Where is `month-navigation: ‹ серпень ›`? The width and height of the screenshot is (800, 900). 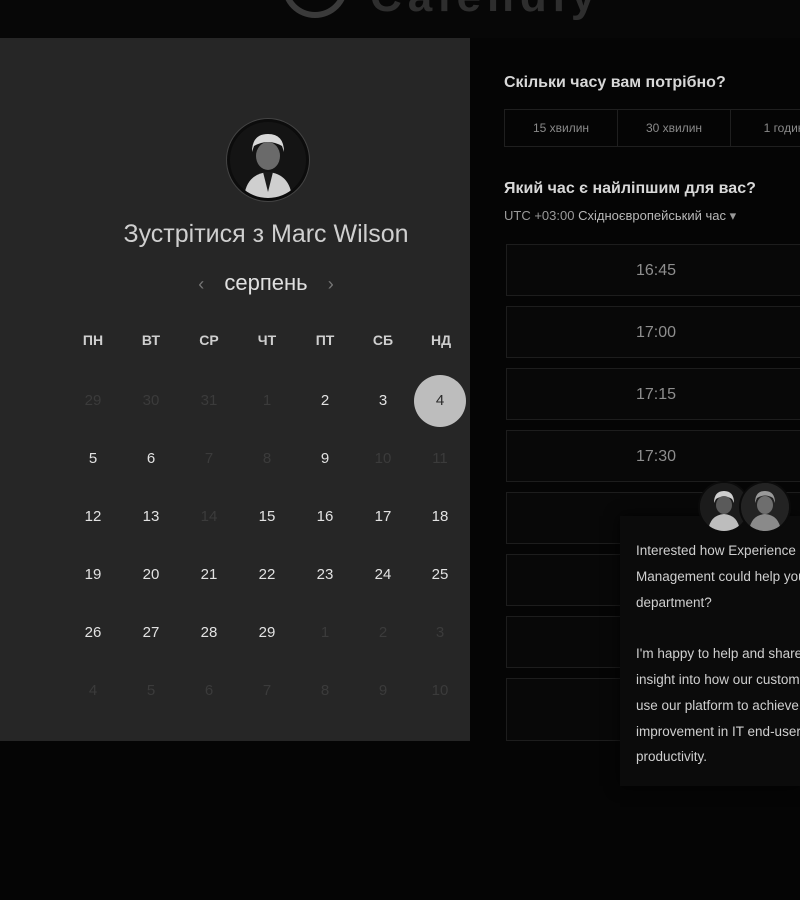
month-navigation: ‹ серпень › is located at coordinates (266, 283).